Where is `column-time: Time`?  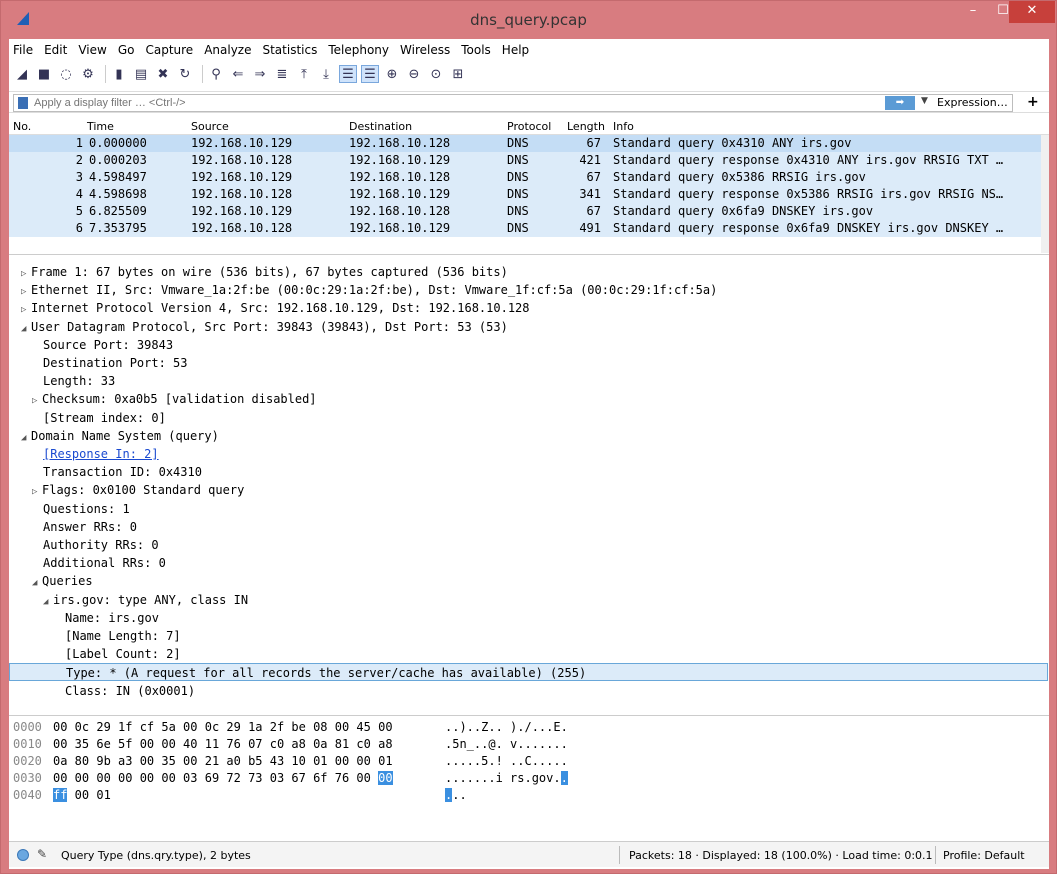 column-time: Time is located at coordinates (100, 126).